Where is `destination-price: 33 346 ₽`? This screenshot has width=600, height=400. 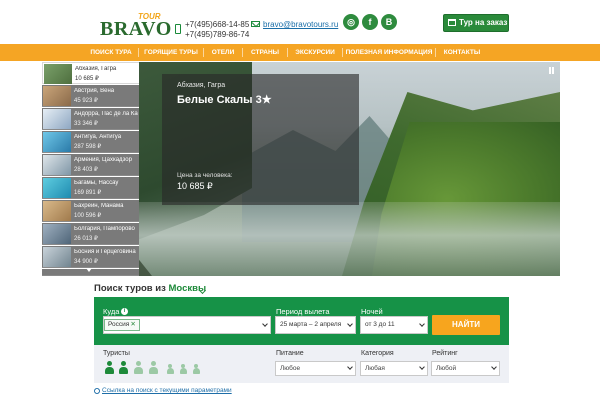
destination-price: 33 346 ₽ is located at coordinates (86, 124).